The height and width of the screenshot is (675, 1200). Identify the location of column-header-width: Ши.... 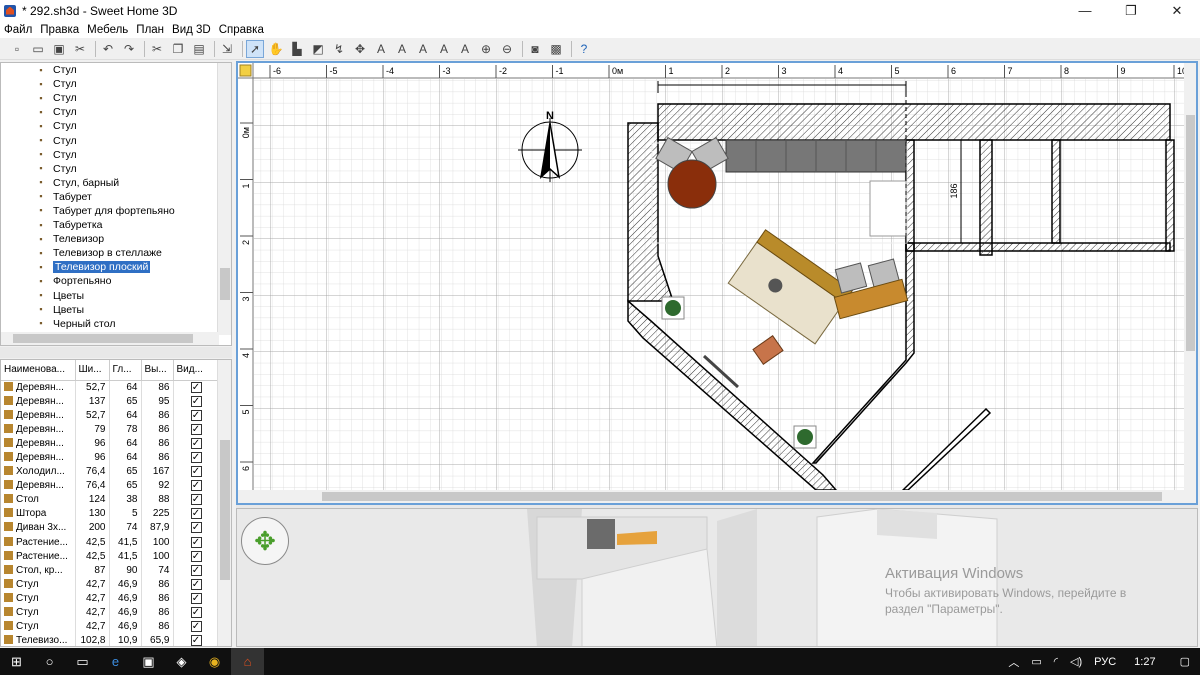
(92, 370).